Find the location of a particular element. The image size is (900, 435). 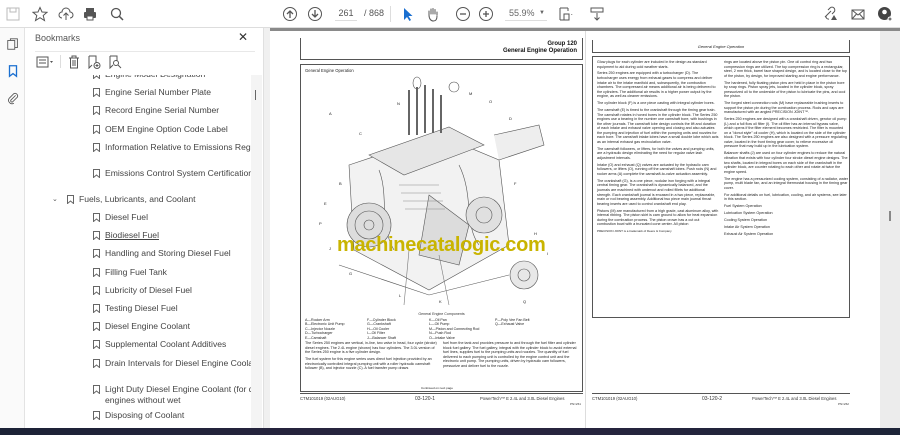

bookmark-label: Testing Diesel Fuel is located at coordinates (141, 308).